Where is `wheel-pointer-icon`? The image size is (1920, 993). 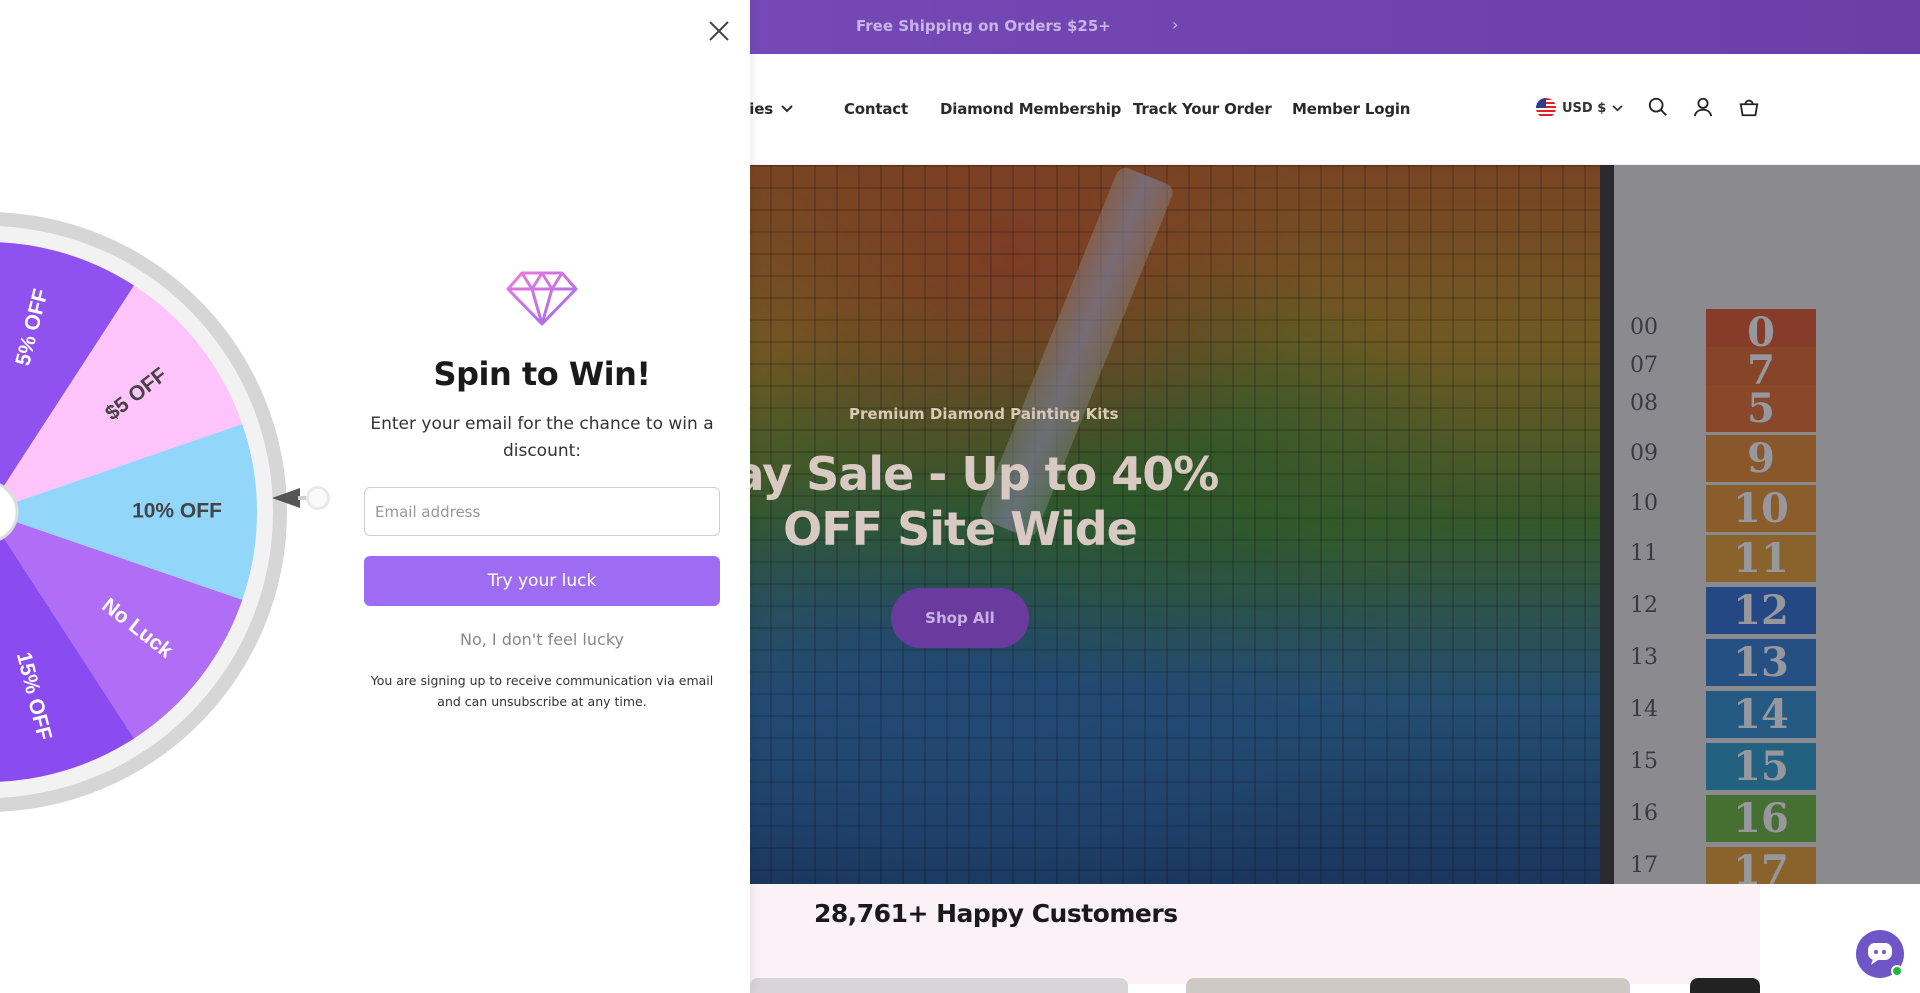 wheel-pointer-icon is located at coordinates (301, 498).